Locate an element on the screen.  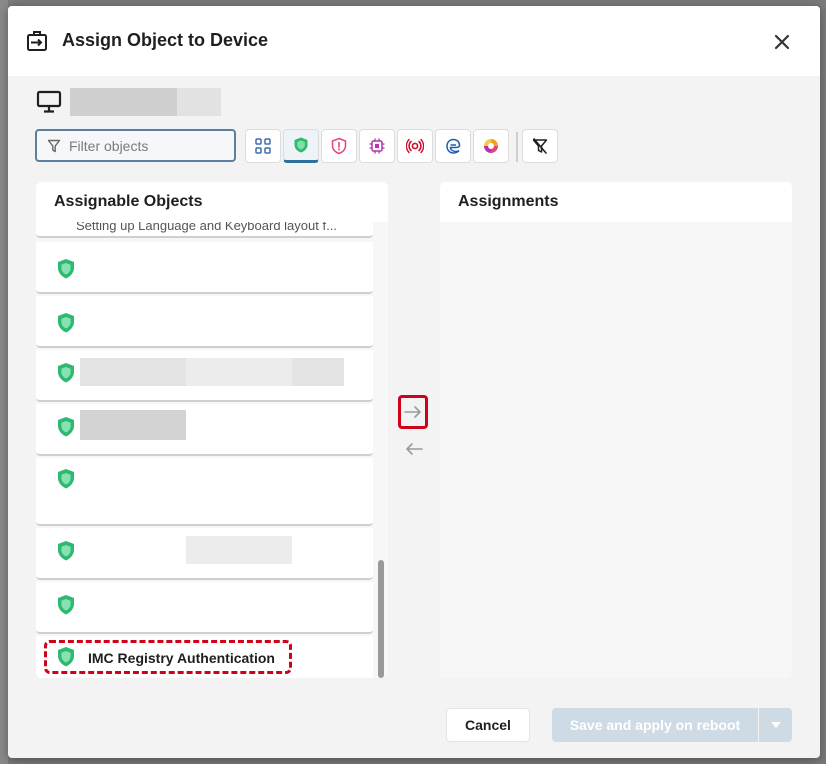
unassign-button is located at coordinates (414, 449).